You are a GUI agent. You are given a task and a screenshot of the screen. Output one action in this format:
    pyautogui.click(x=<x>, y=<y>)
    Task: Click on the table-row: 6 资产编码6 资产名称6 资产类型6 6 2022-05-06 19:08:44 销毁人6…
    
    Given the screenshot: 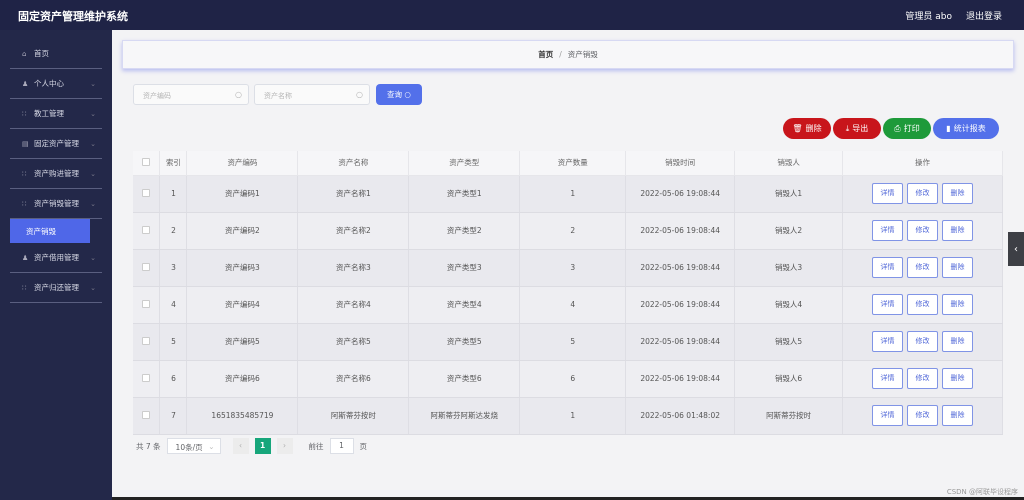 What is the action you would take?
    pyautogui.click(x=568, y=379)
    